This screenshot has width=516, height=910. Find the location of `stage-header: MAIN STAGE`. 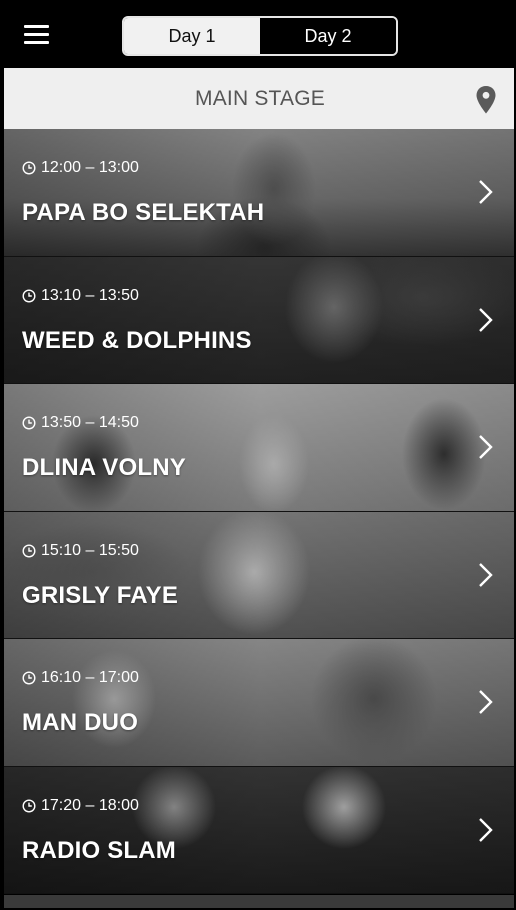

stage-header: MAIN STAGE is located at coordinates (259, 98).